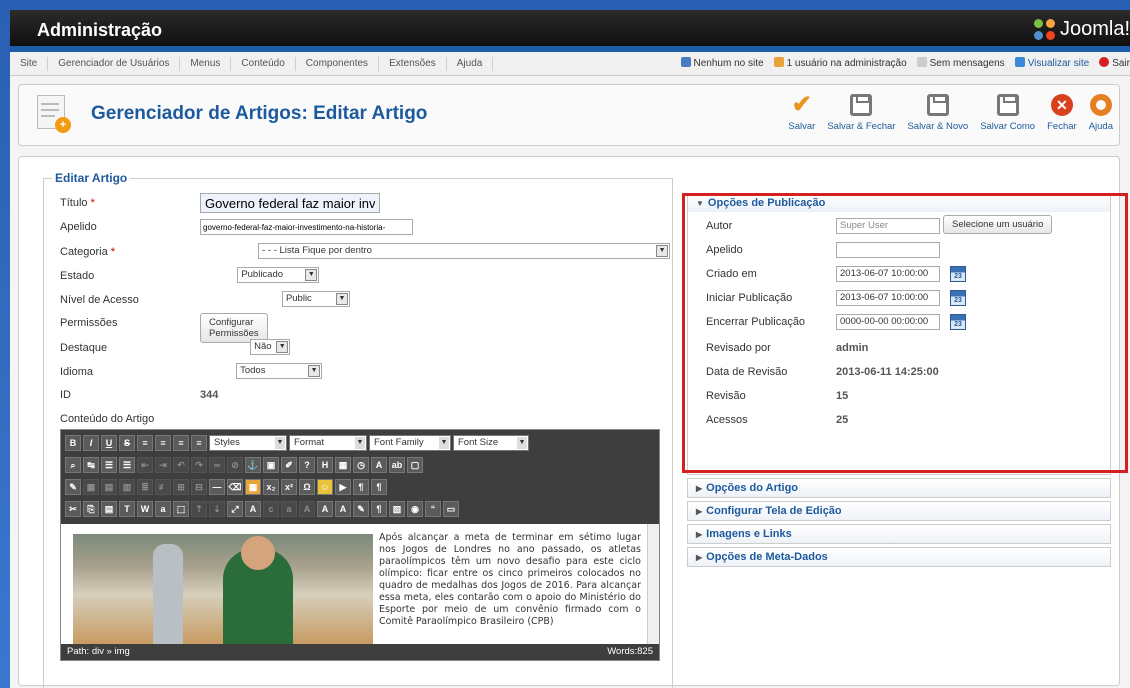 This screenshot has height=688, width=1130. I want to click on paste-icon: ▤, so click(109, 509).